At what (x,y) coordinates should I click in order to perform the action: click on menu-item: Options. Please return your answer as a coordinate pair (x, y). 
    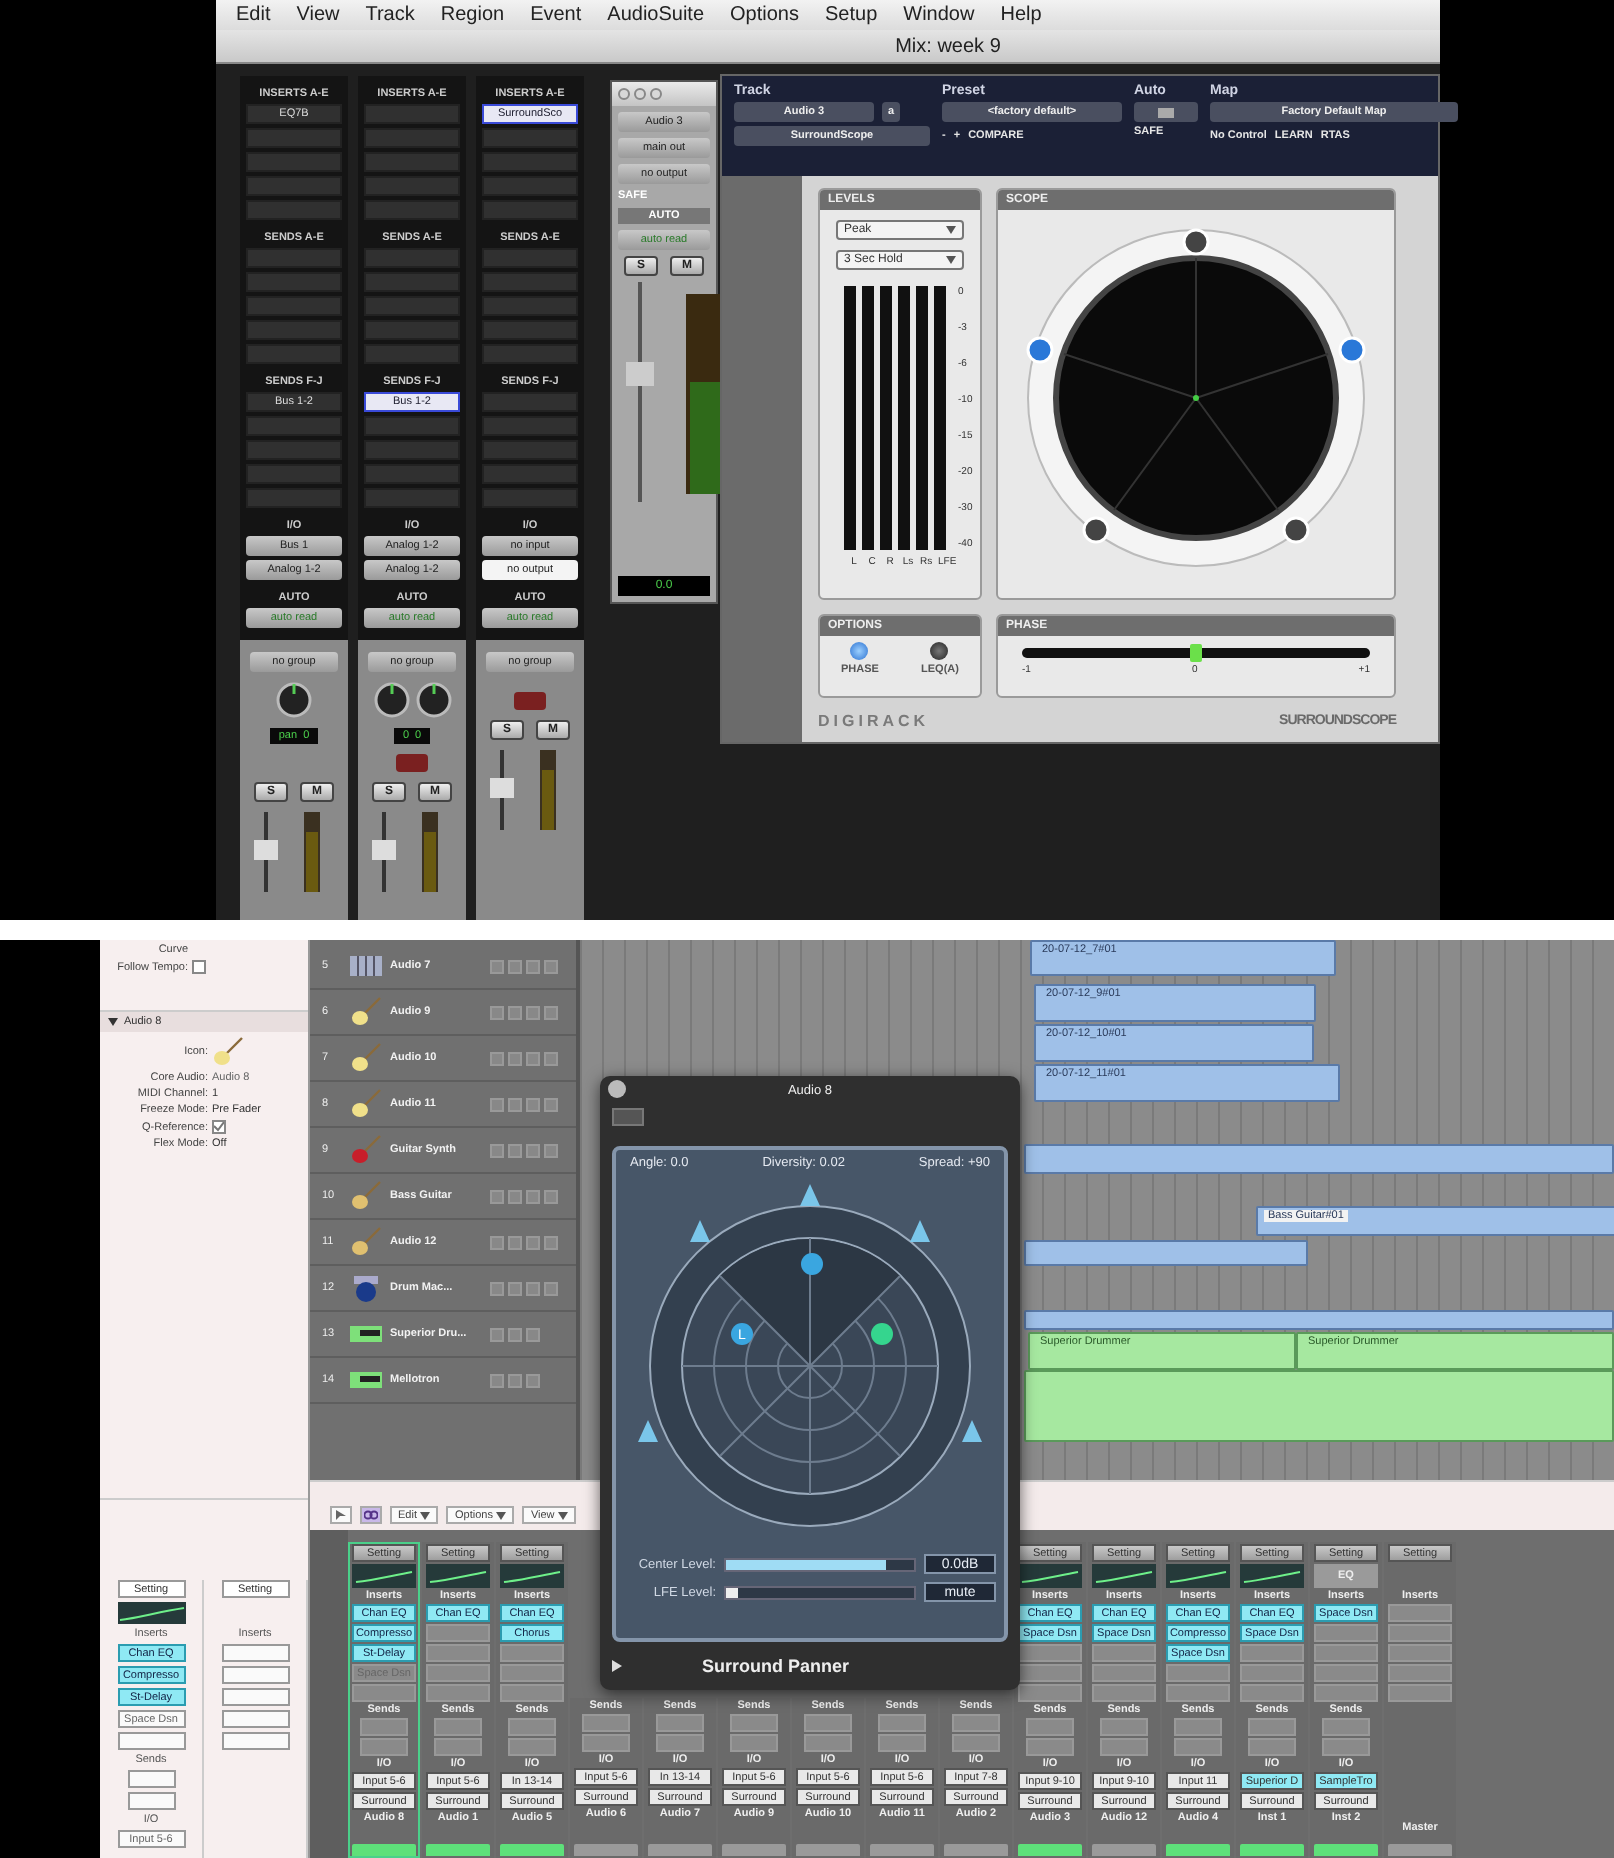
    Looking at the image, I should click on (764, 15).